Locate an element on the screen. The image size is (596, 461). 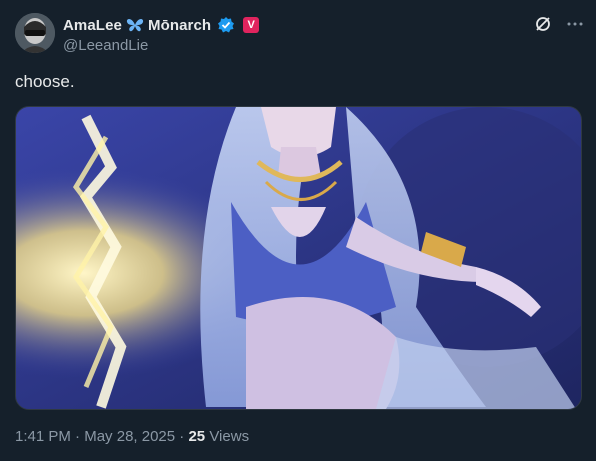
tweet-date: May 28, 2025 is located at coordinates (129, 436).